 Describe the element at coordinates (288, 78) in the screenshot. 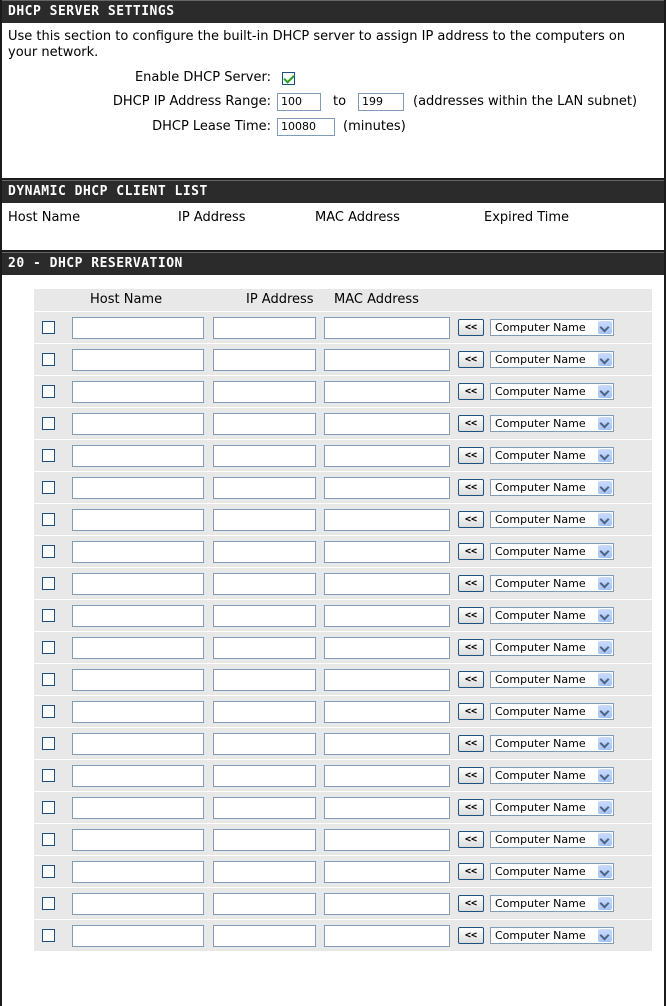

I see `enable-dhcp-checkbox` at that location.